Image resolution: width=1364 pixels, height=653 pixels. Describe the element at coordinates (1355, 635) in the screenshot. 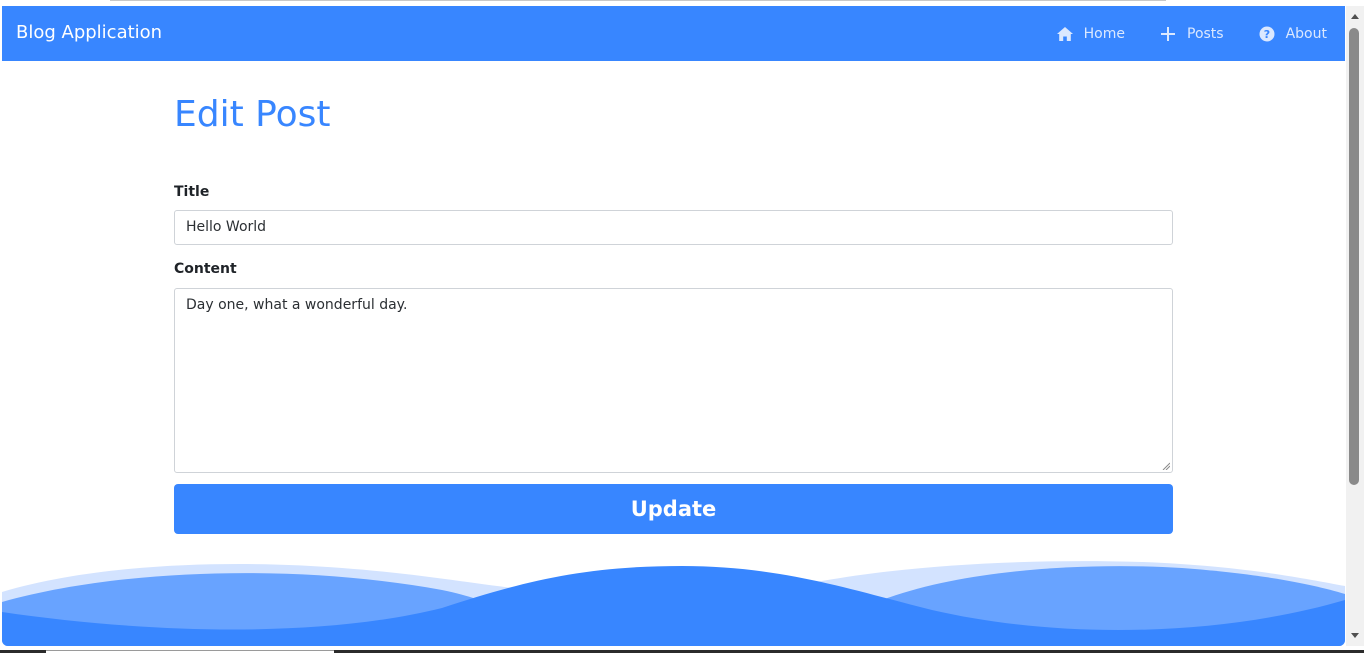

I see `scroll-down-arrow-icon` at that location.